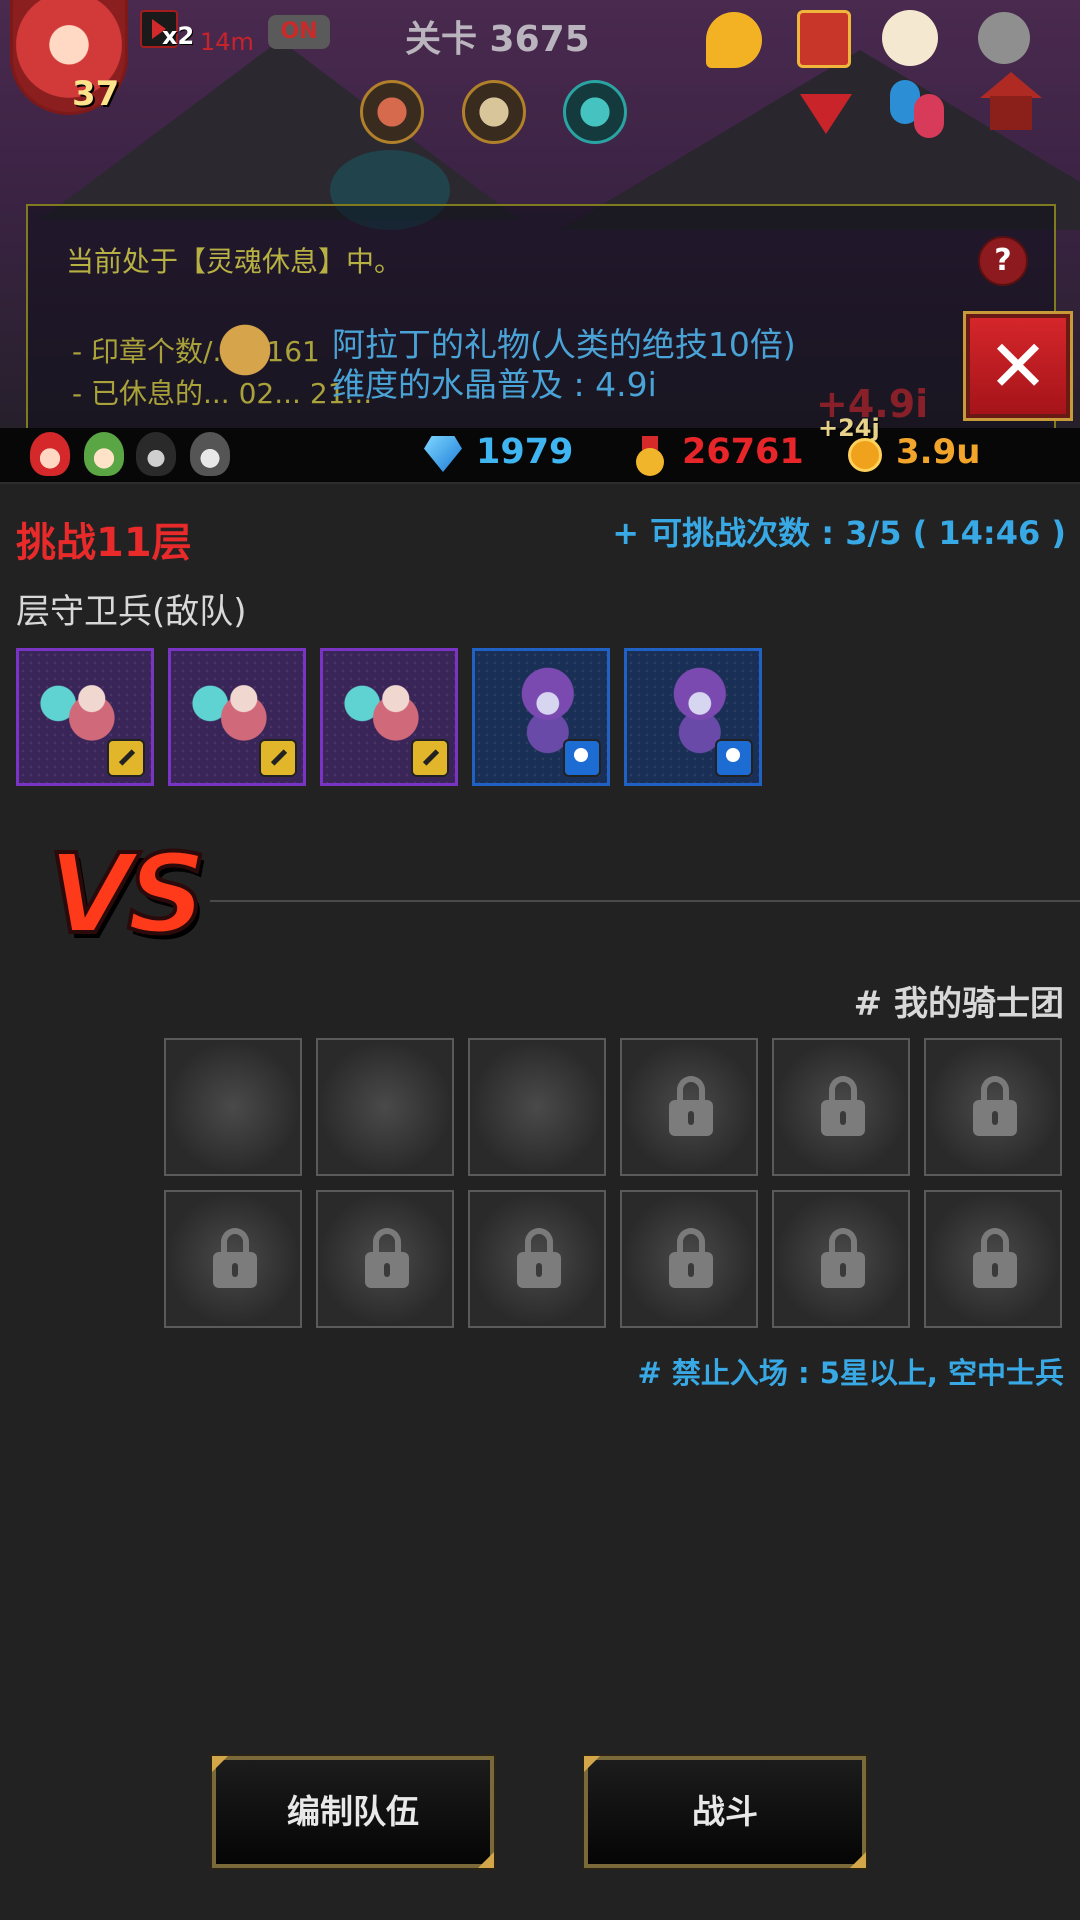 The width and height of the screenshot is (1080, 1920). Describe the element at coordinates (131, 612) in the screenshot. I see `enemy-team-label: 层守卫兵(敌队)` at that location.